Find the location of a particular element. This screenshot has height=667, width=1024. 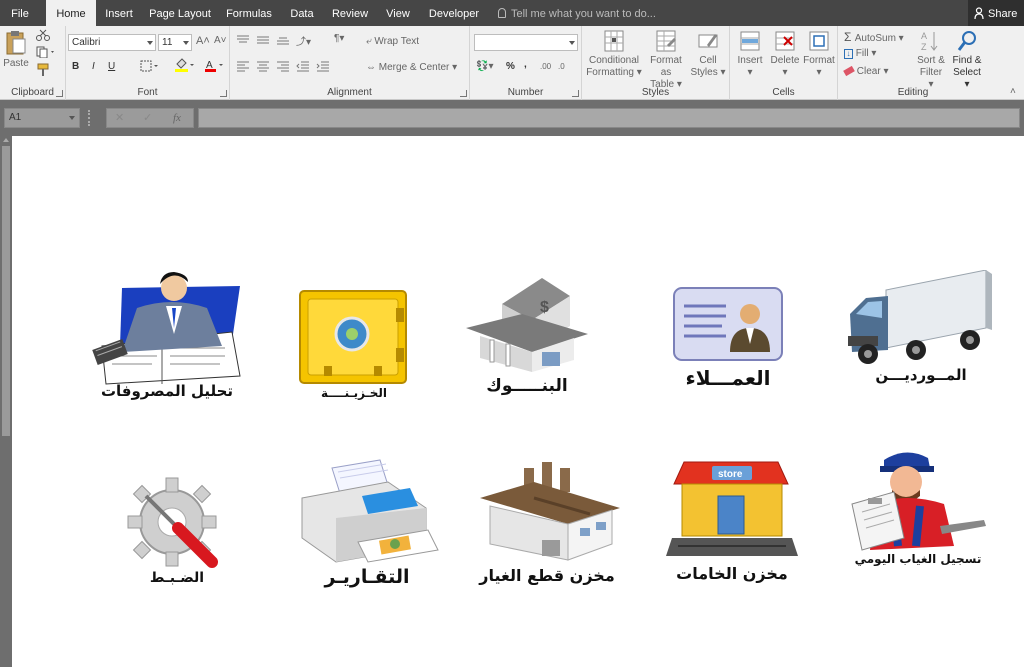

collapse-ribbon-icon: ˄ is located at coordinates (1013, 91).